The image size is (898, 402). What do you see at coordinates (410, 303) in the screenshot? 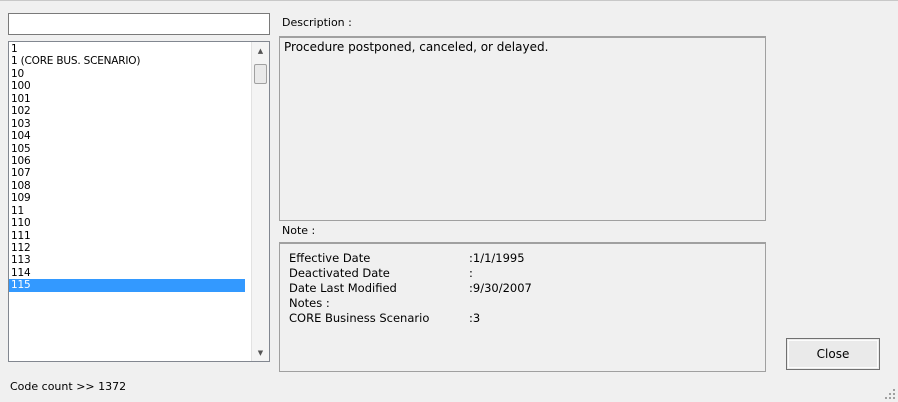
I see `note-row: Notes :` at bounding box center [410, 303].